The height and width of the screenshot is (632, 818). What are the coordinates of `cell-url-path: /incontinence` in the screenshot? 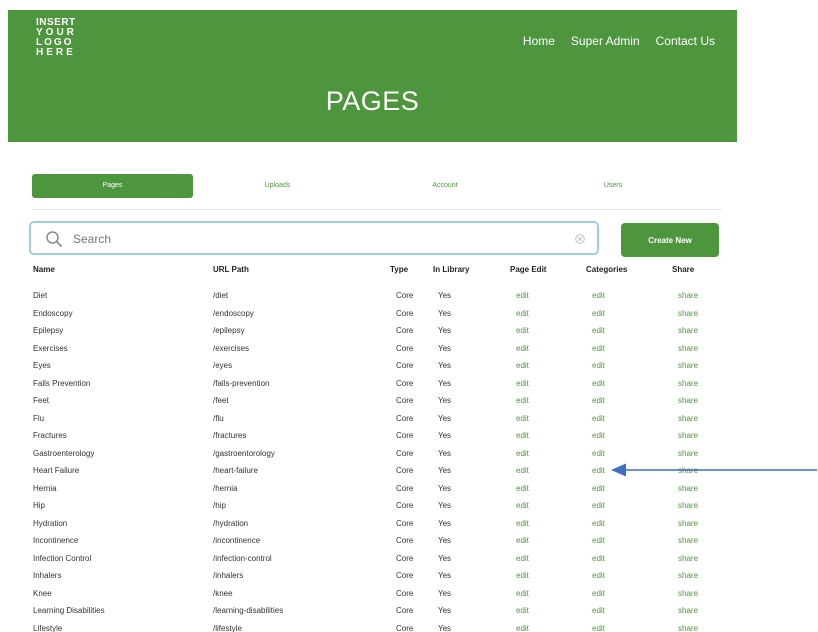 It's located at (237, 540).